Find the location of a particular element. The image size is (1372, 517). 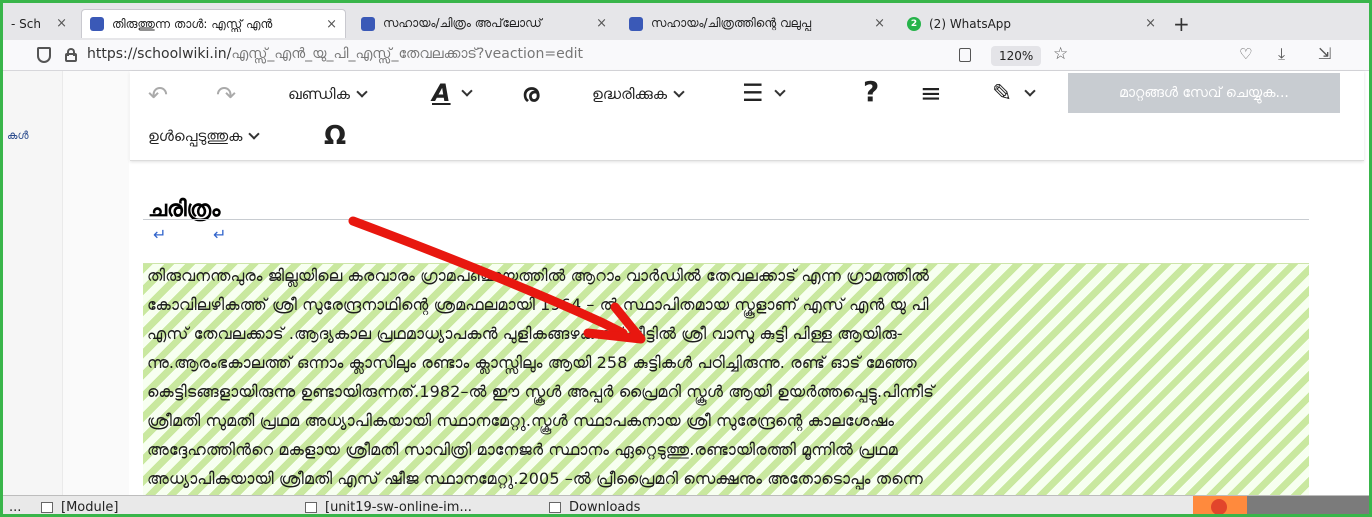

taskbar-item-label: [Module] is located at coordinates (90, 507).